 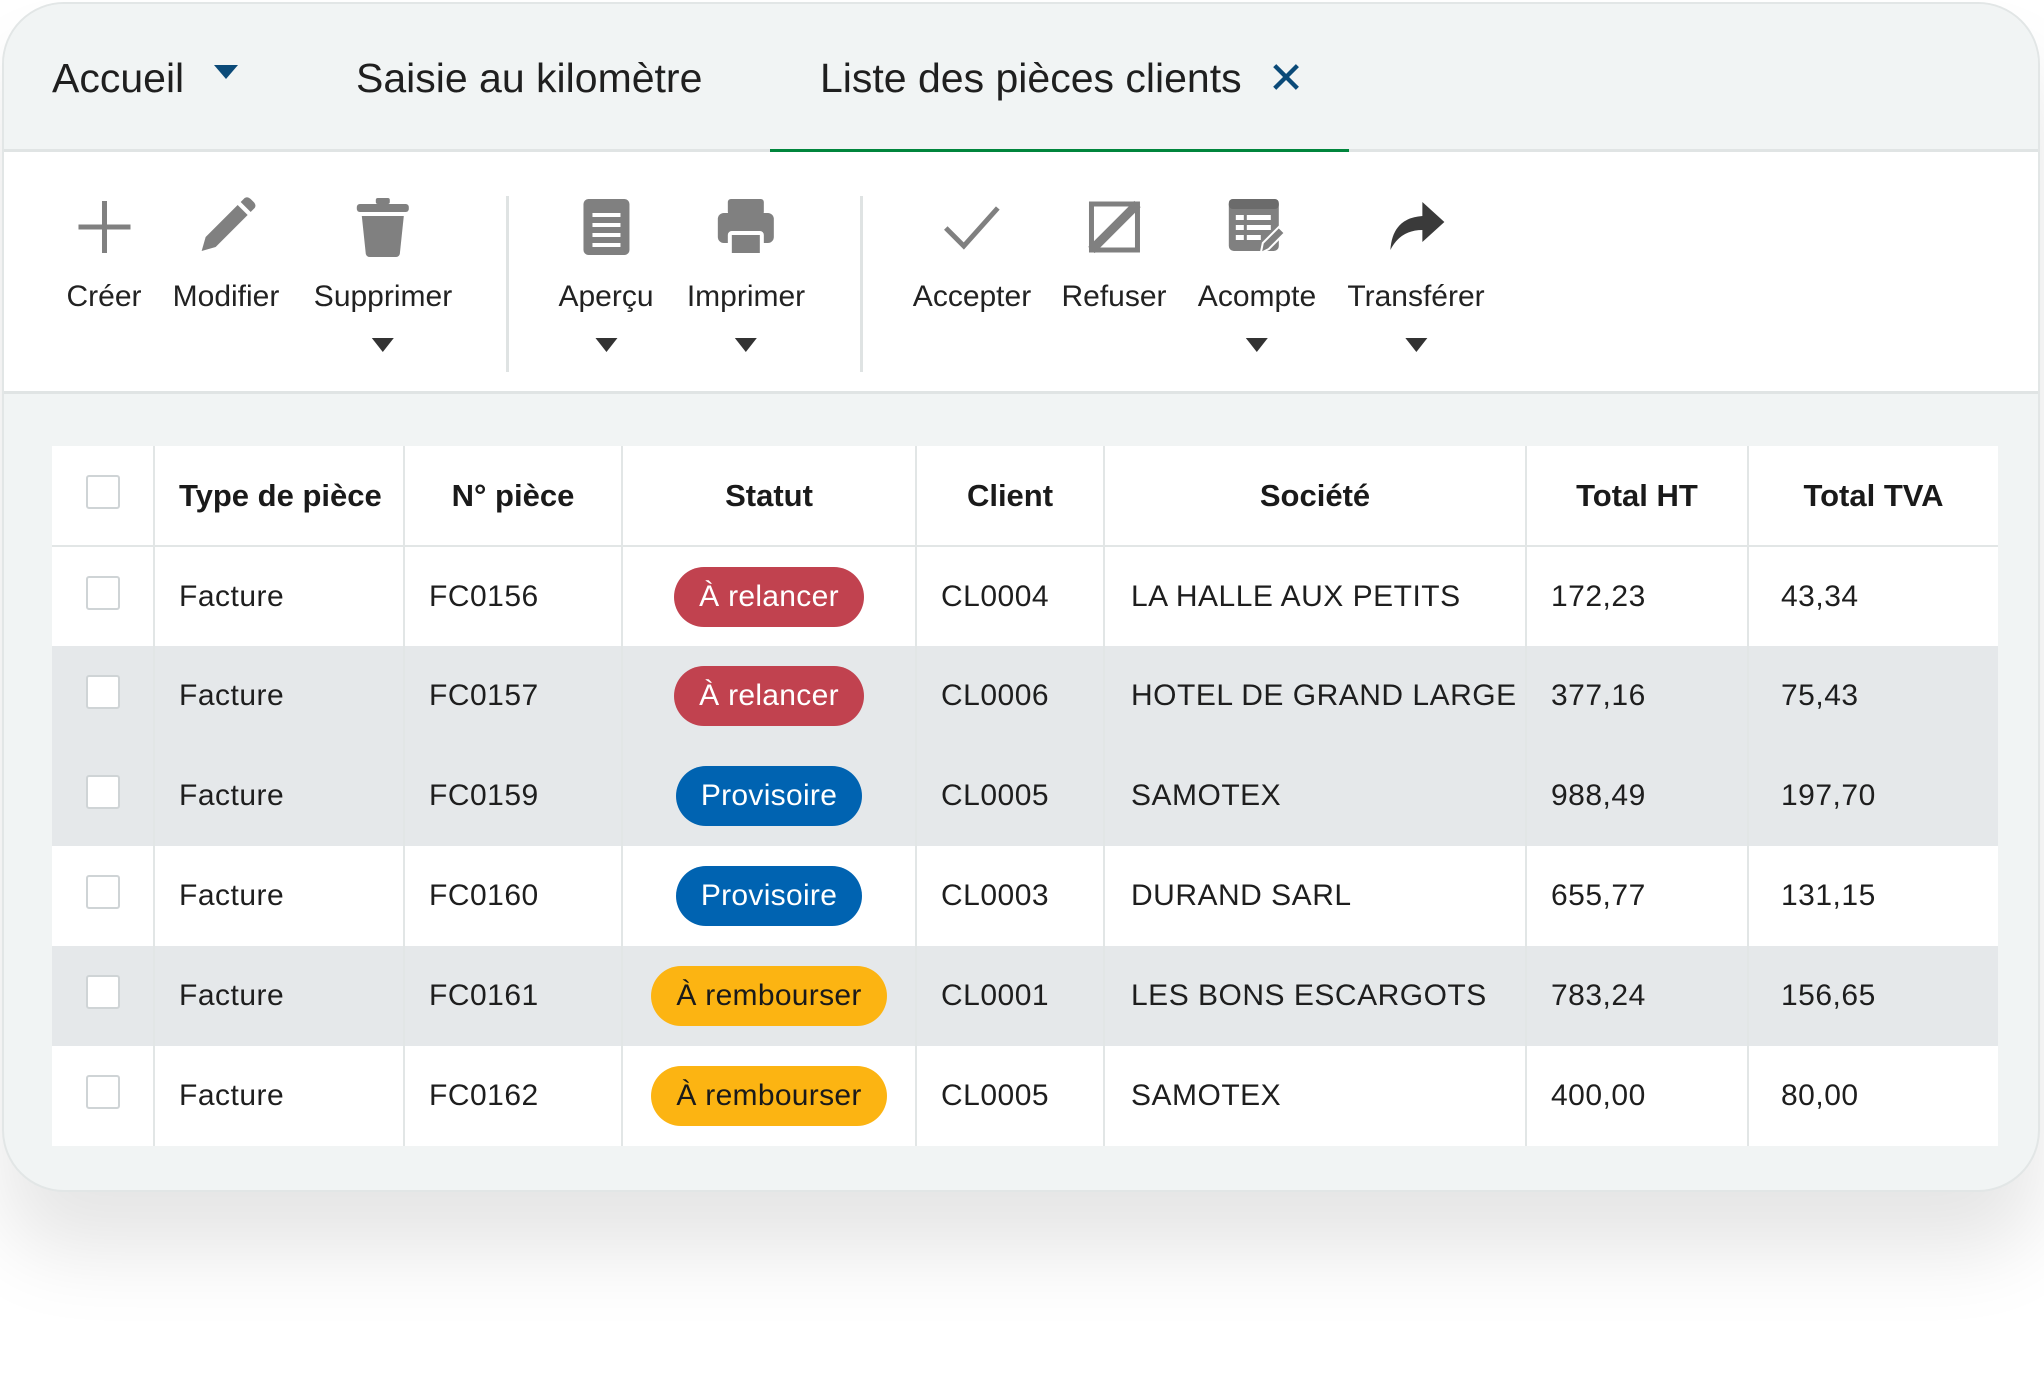 What do you see at coordinates (1416, 296) in the screenshot?
I see `transferer-label: Transférer` at bounding box center [1416, 296].